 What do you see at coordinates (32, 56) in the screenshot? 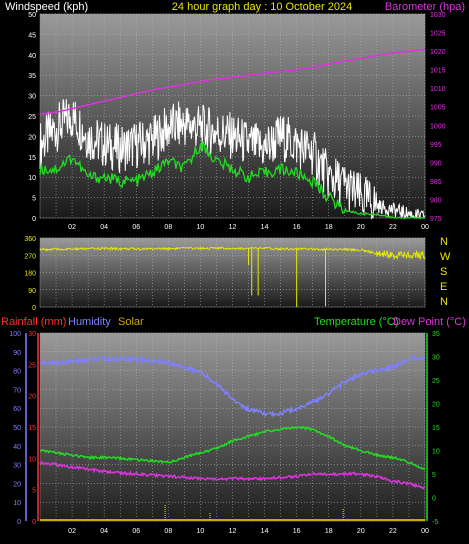
I see `wind-tick-label: 40` at bounding box center [32, 56].